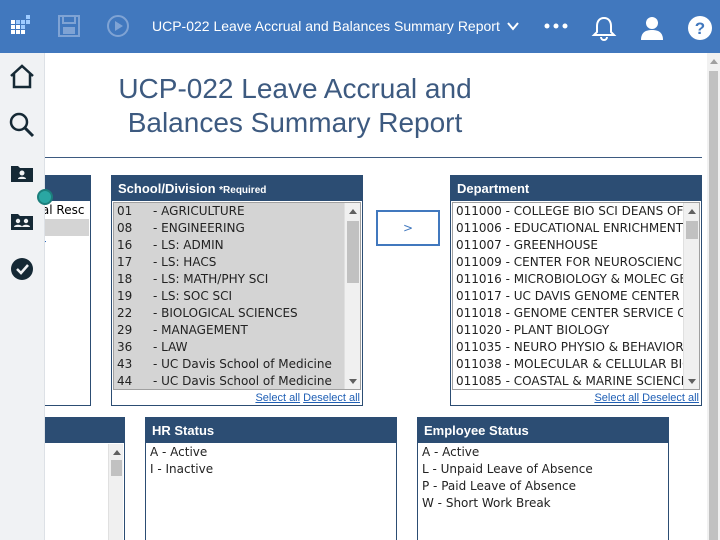  Describe the element at coordinates (237, 245) in the screenshot. I see `list-item: 16 - LS: ADMIN` at that location.